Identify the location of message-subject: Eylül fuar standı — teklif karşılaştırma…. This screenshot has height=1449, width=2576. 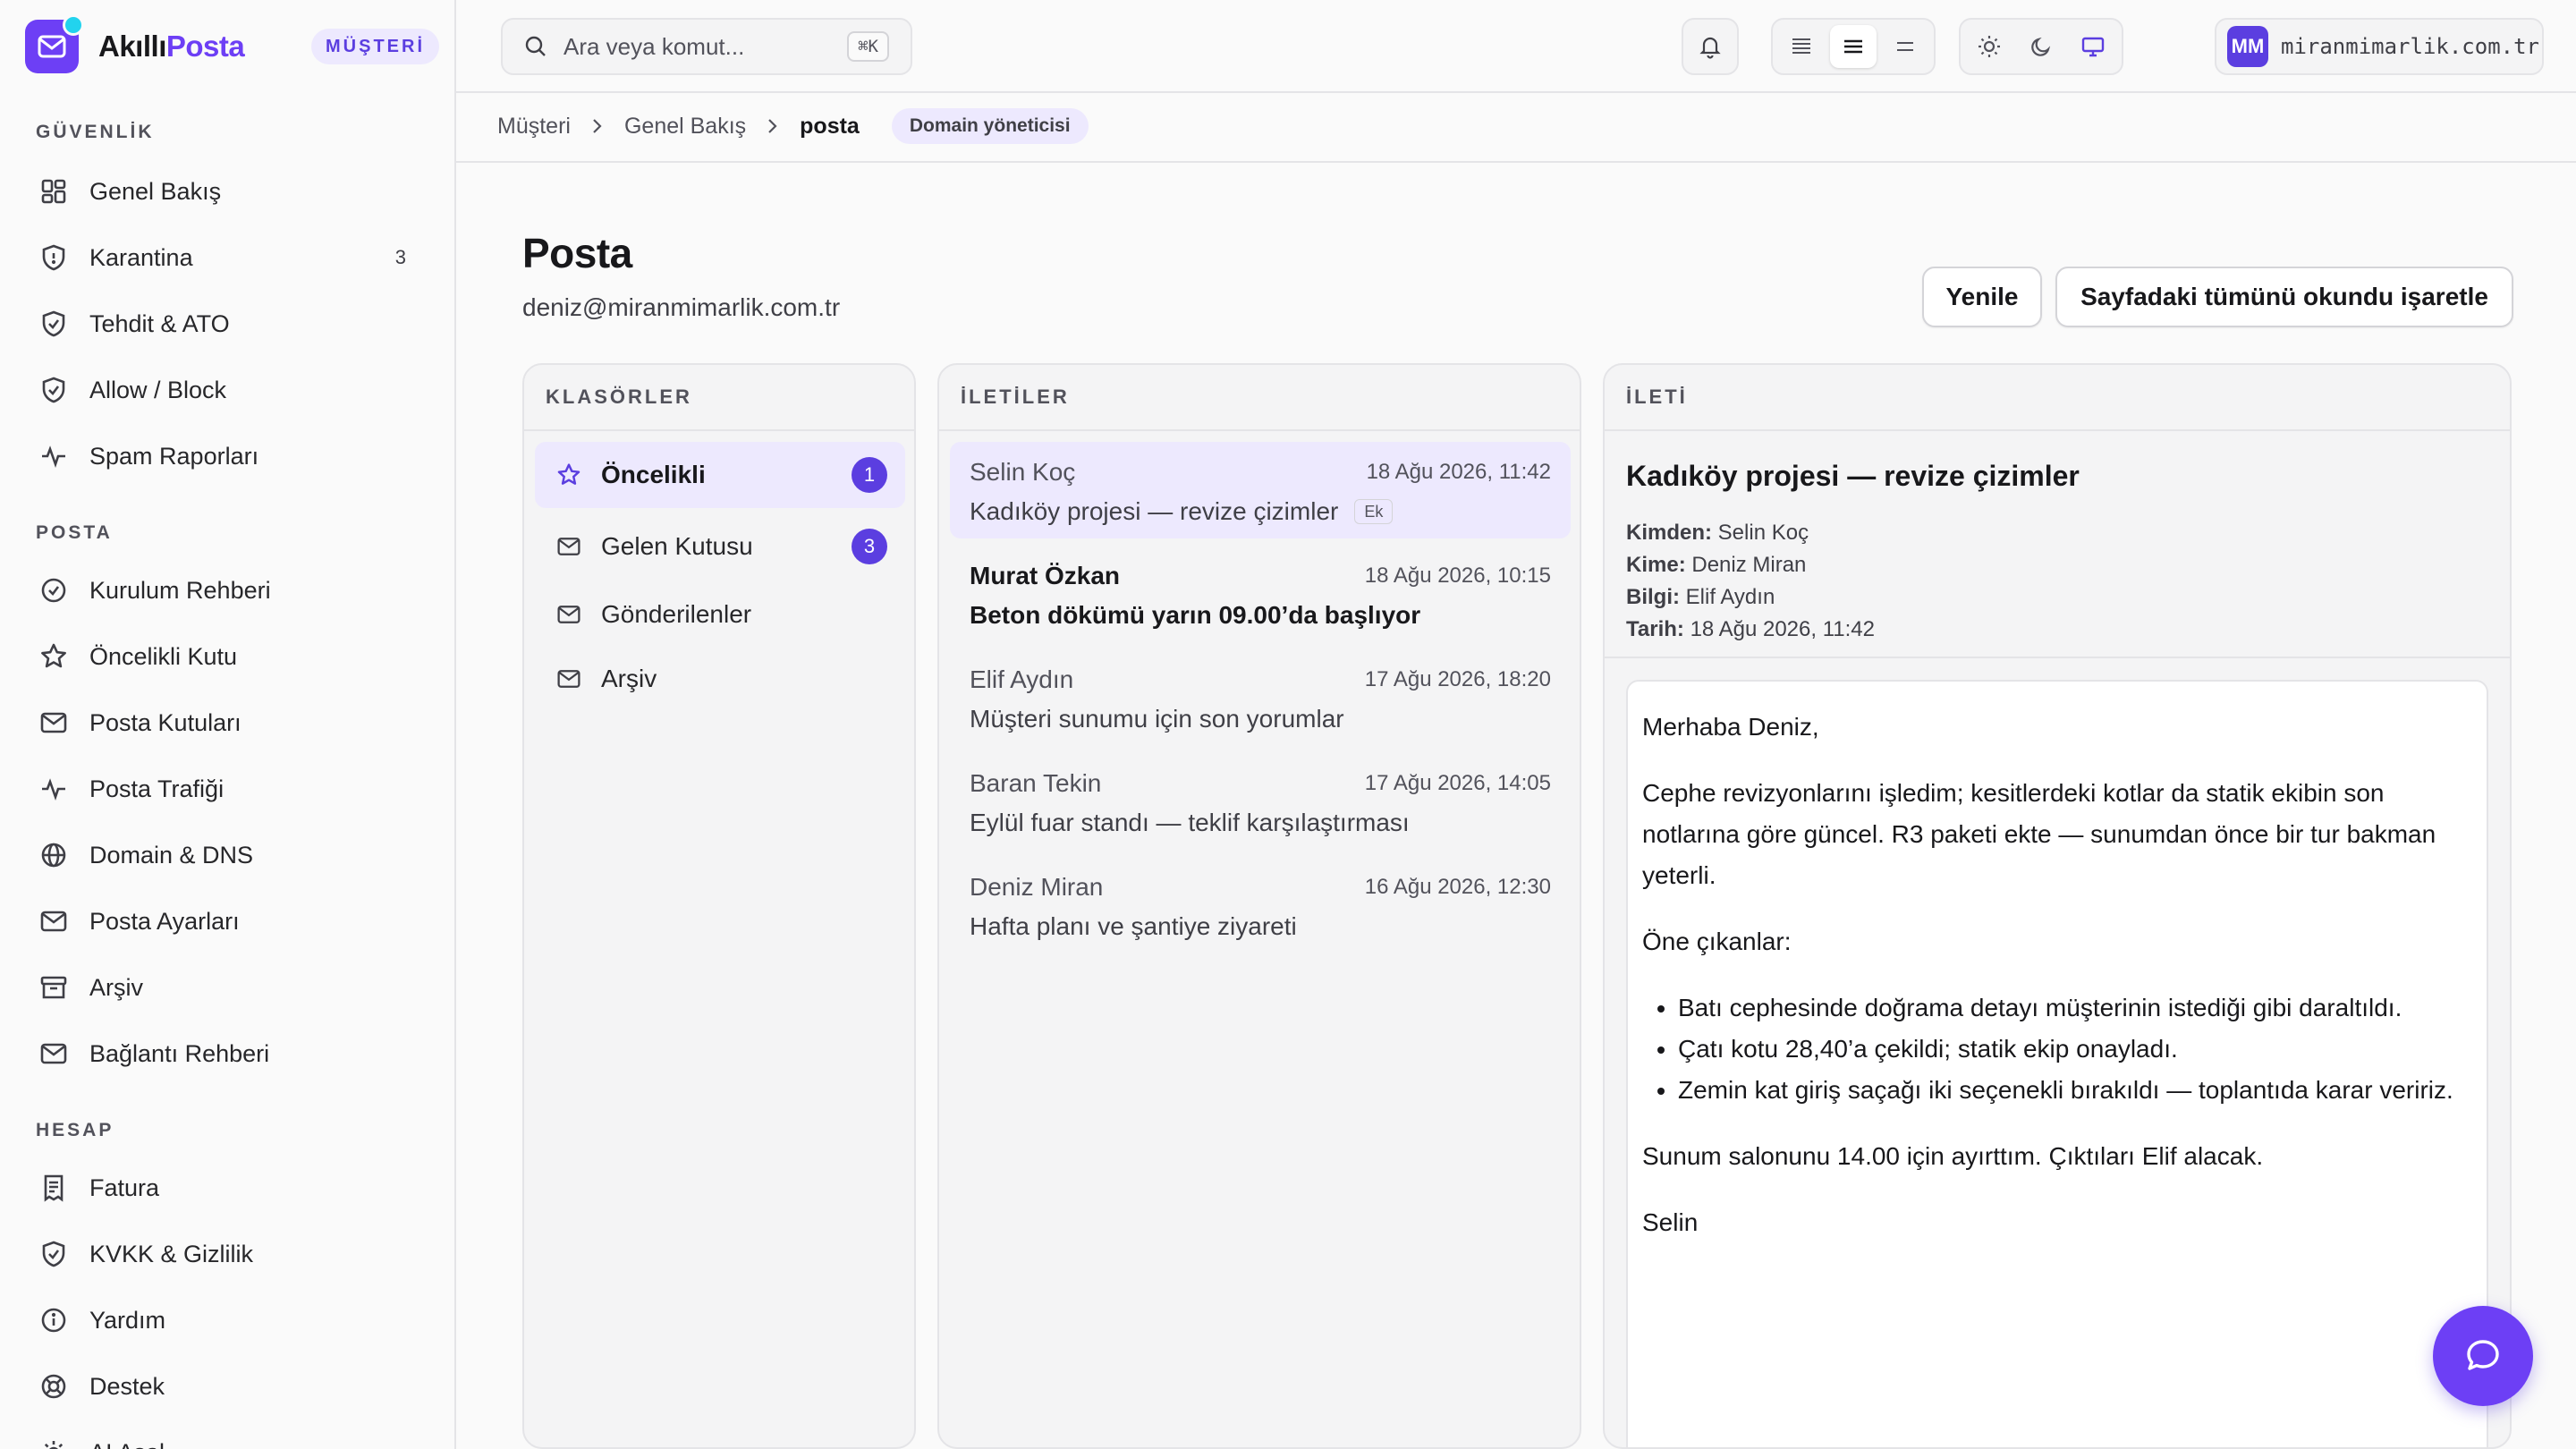
(1190, 822).